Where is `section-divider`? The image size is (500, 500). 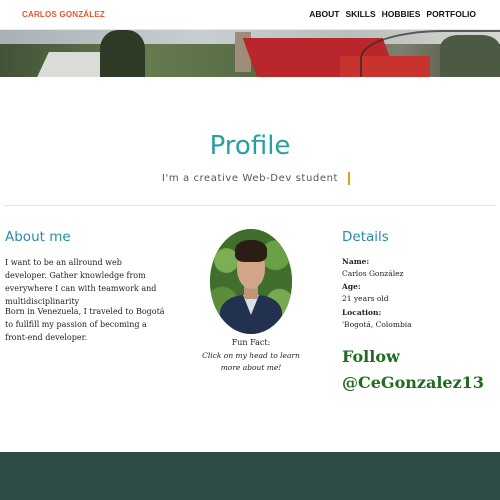 section-divider is located at coordinates (250, 205).